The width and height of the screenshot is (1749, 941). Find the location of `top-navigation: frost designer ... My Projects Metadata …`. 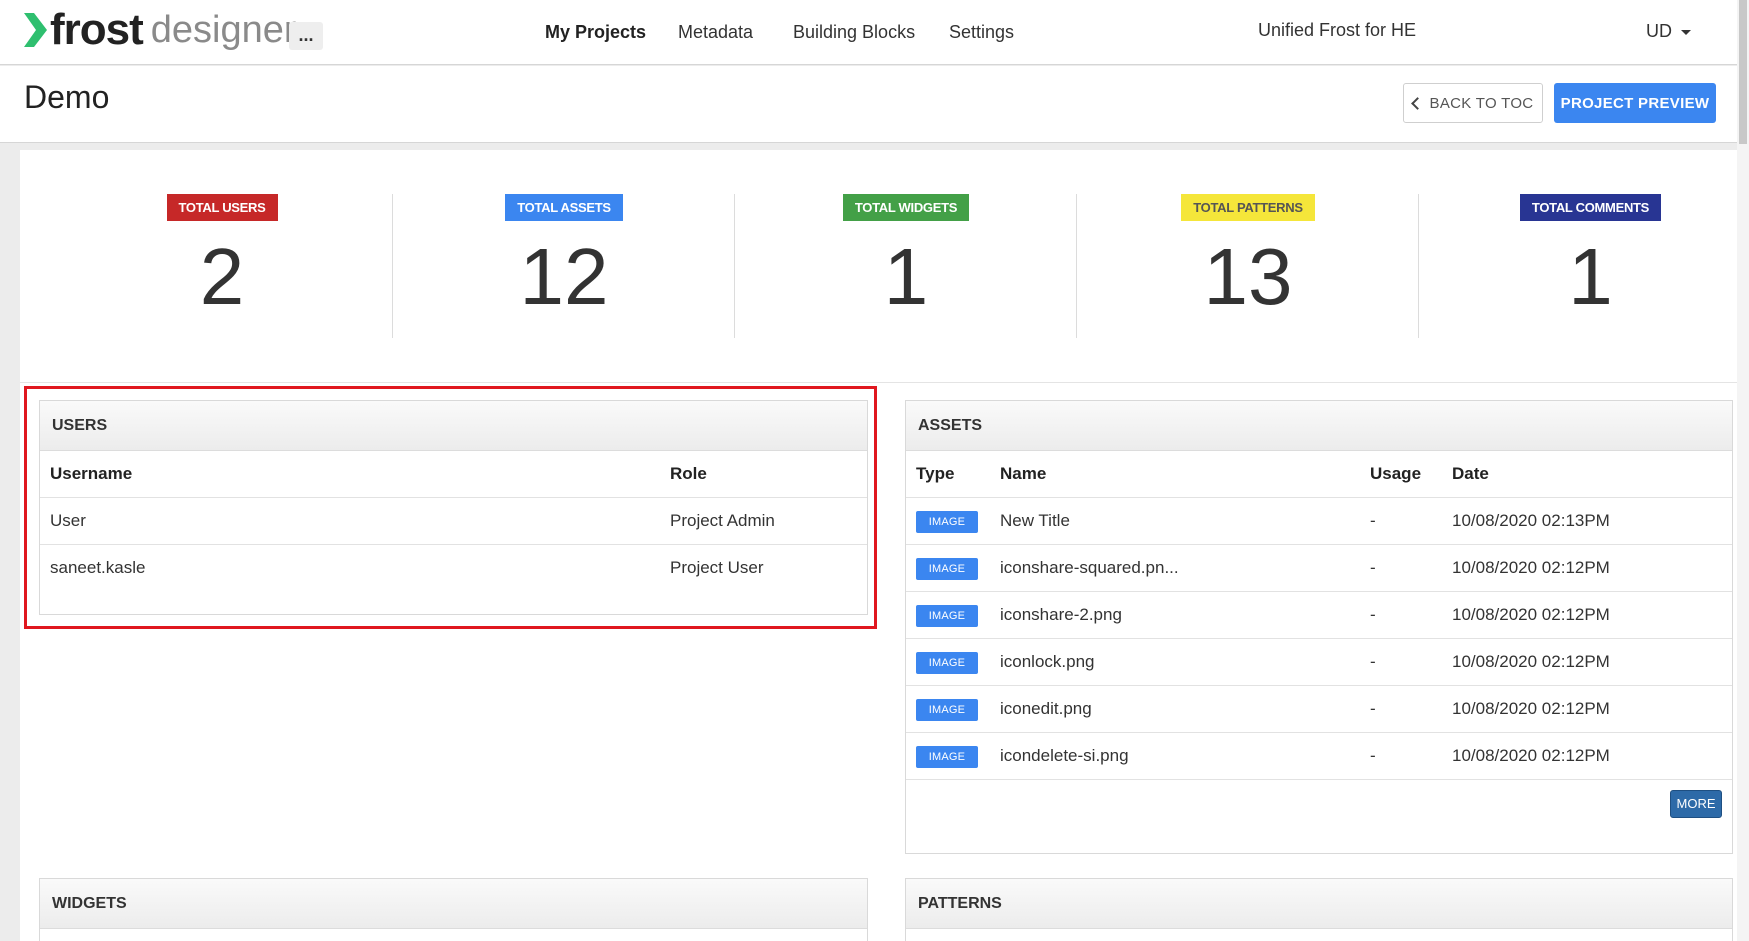

top-navigation: frost designer ... My Projects Metadata … is located at coordinates (868, 32).